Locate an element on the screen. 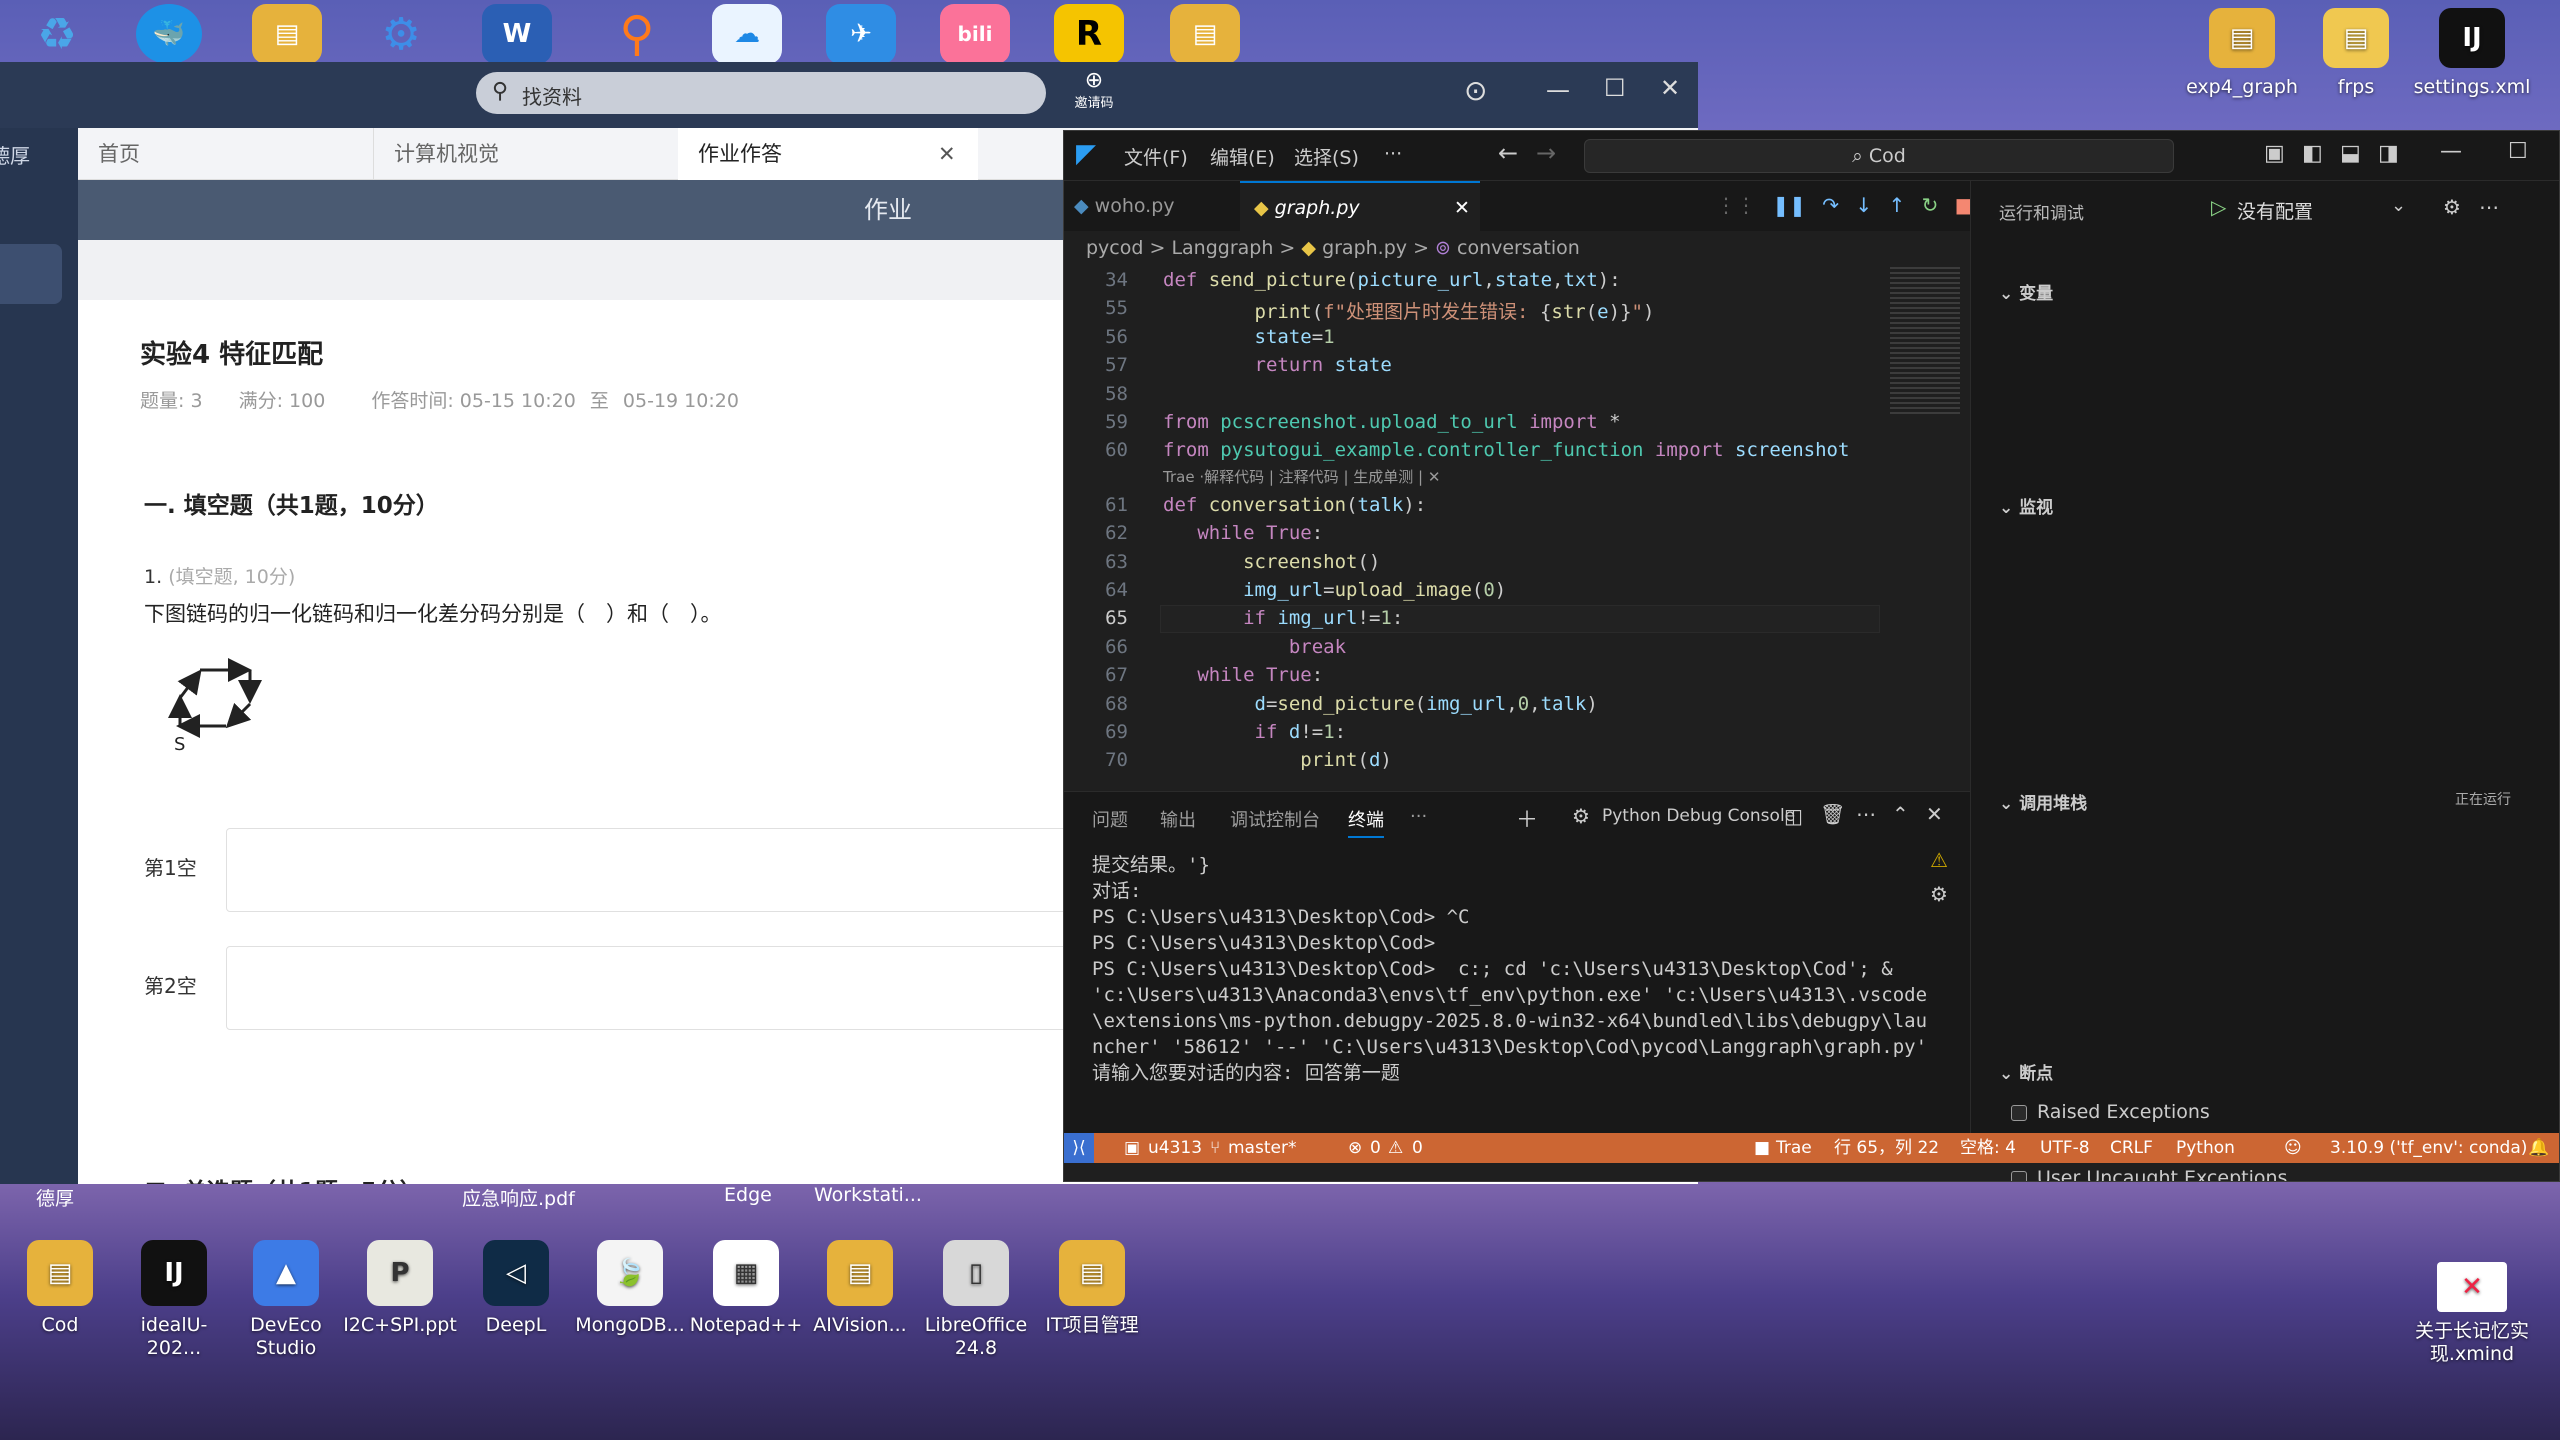 This screenshot has height=1440, width=2560. watch-section: ⌄ 监视 is located at coordinates (2265, 505).